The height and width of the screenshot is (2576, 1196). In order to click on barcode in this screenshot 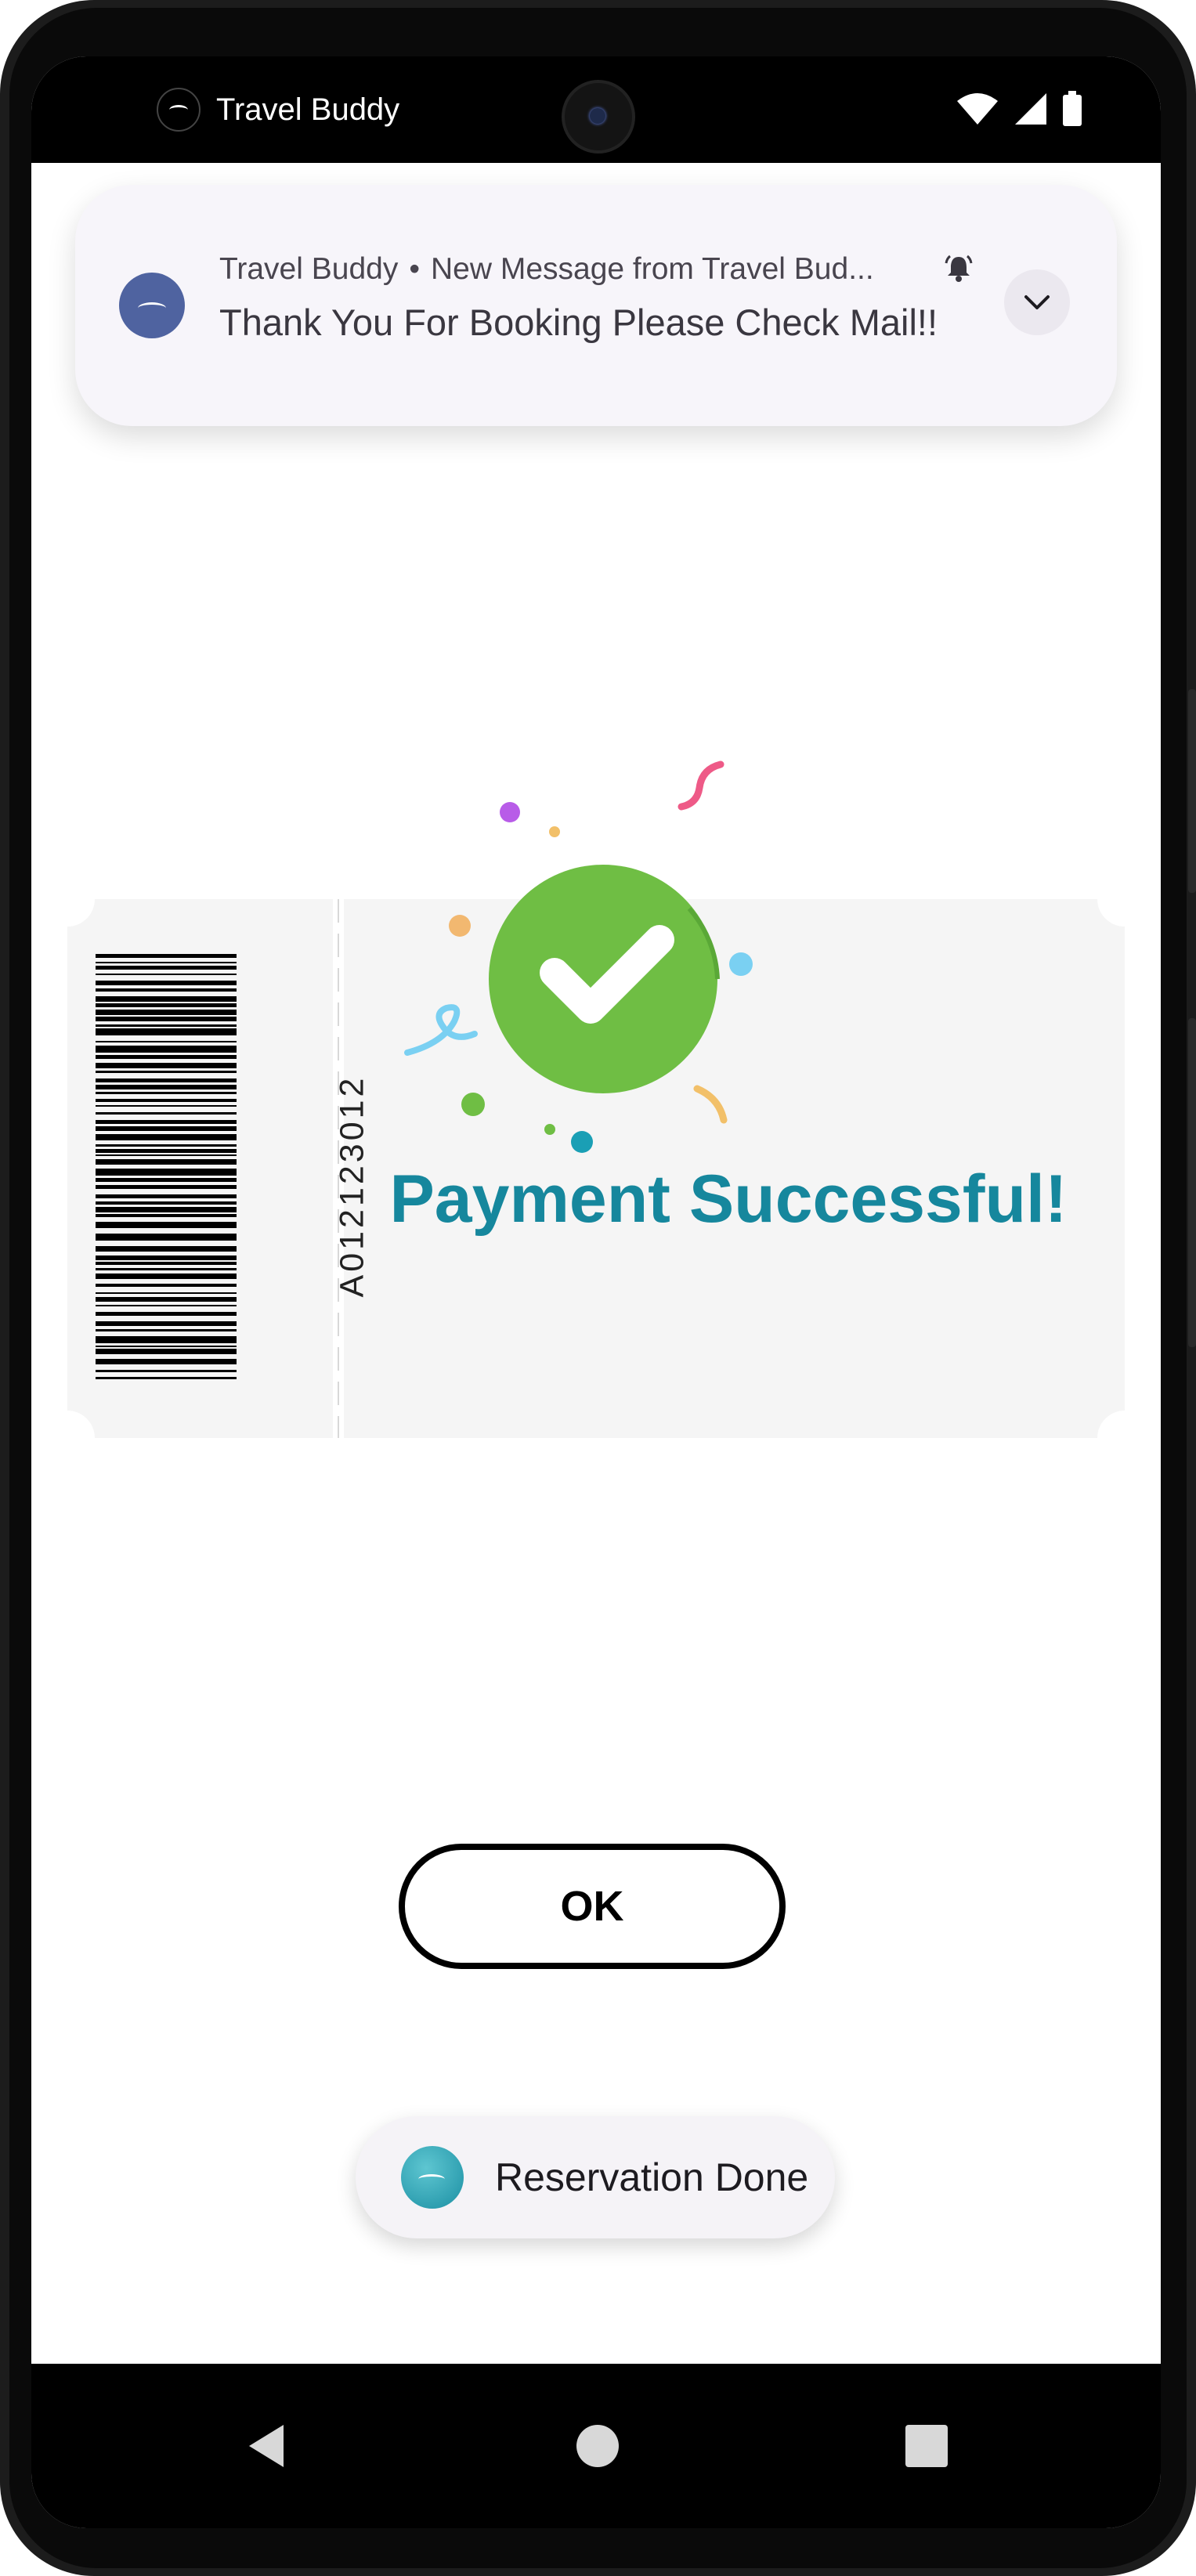, I will do `click(166, 1166)`.